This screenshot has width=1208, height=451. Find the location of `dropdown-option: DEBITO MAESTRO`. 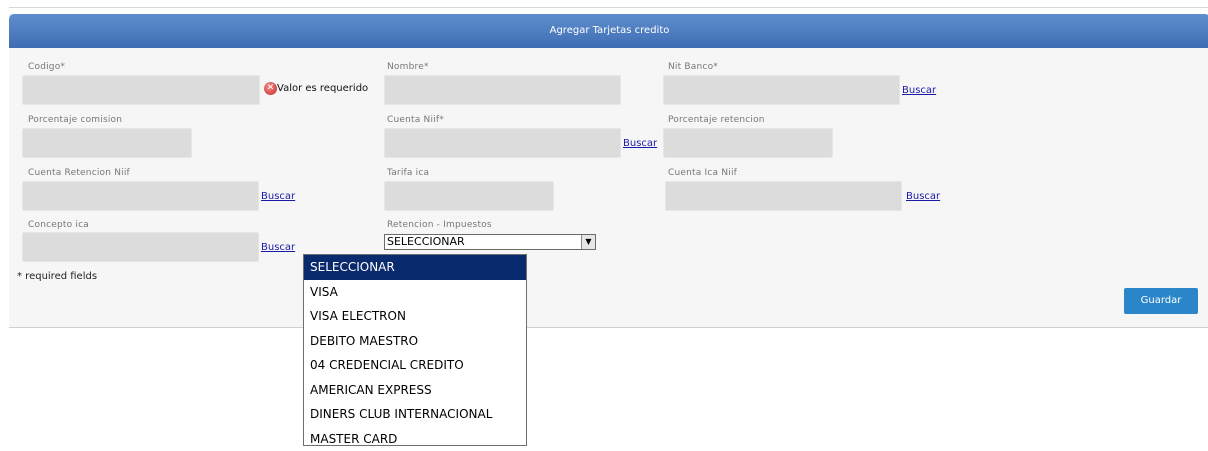

dropdown-option: DEBITO MAESTRO is located at coordinates (415, 341).